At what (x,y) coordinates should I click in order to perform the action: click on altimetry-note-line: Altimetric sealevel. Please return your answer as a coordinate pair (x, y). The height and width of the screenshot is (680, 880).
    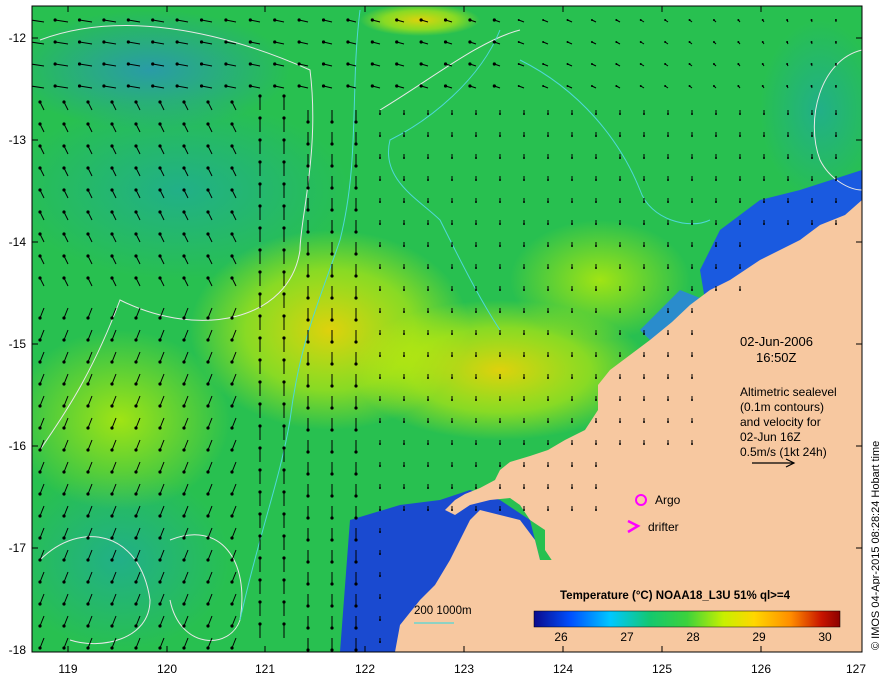
    Looking at the image, I should click on (788, 392).